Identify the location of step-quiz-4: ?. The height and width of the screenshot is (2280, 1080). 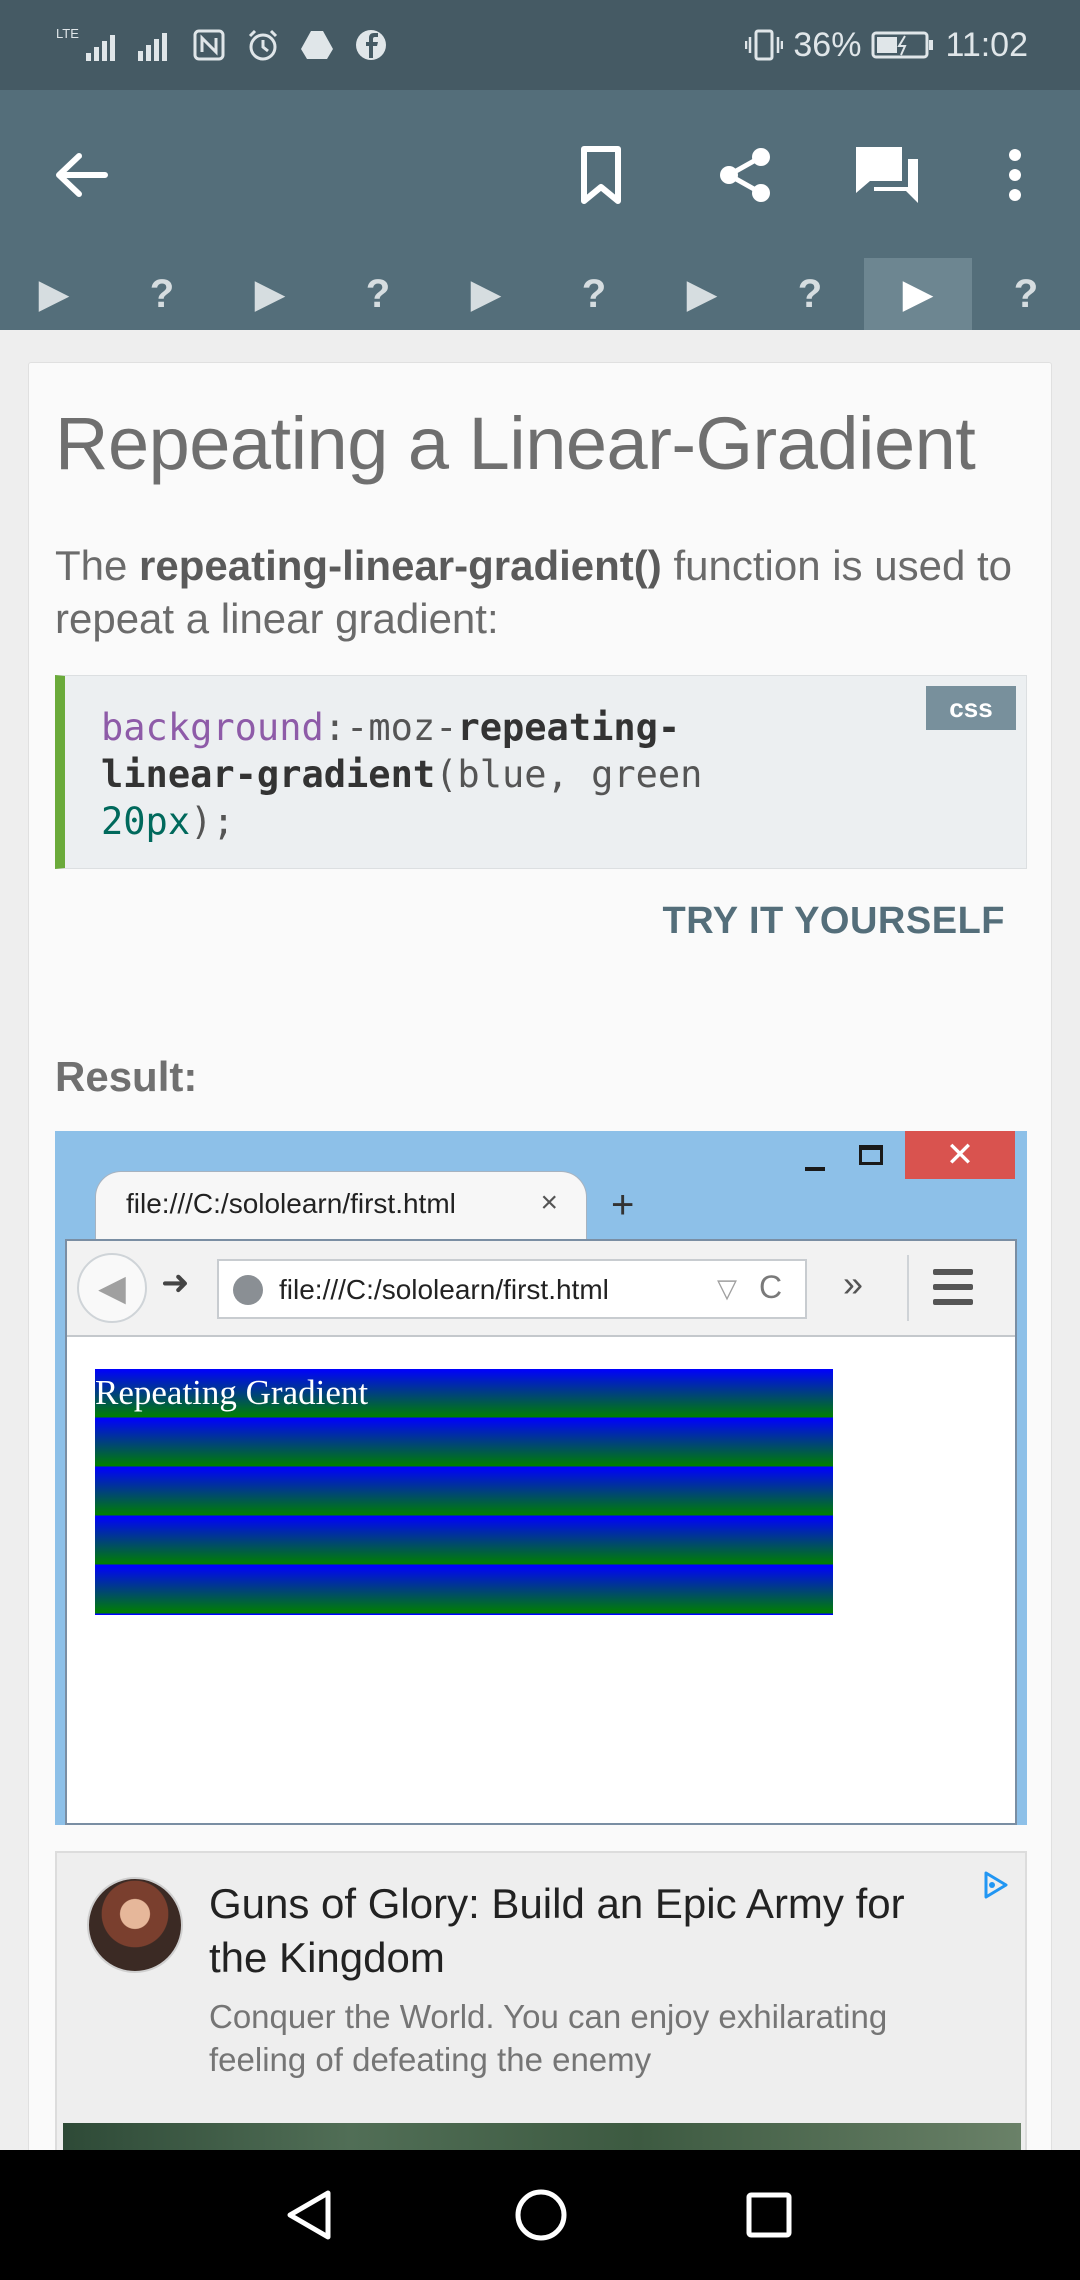
(810, 294).